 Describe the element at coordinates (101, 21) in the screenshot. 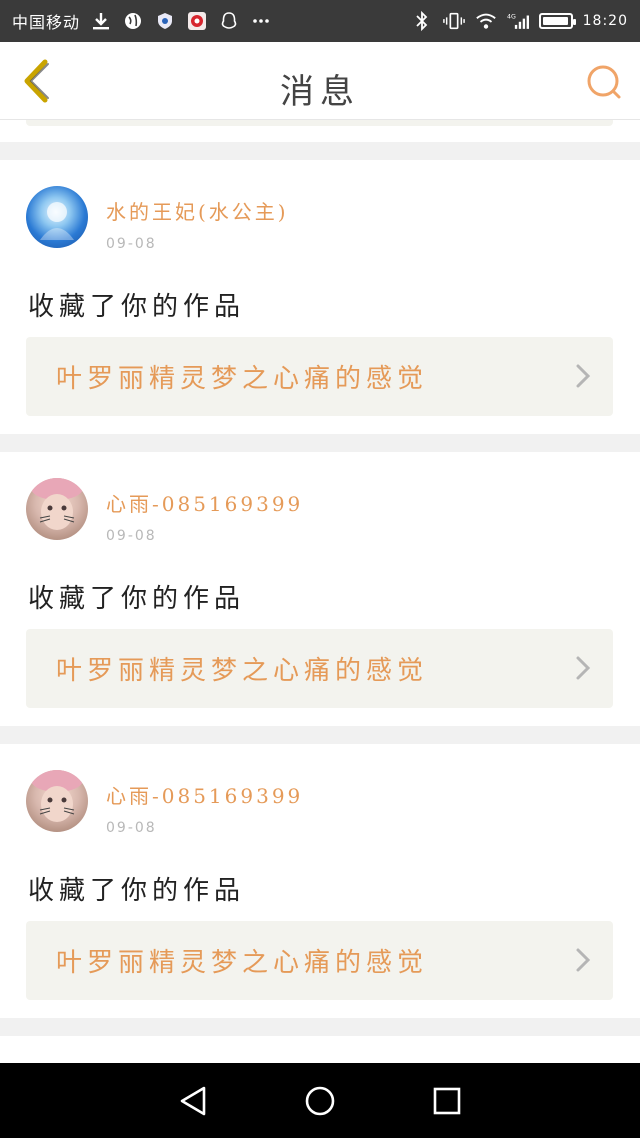

I see `download-icon` at that location.